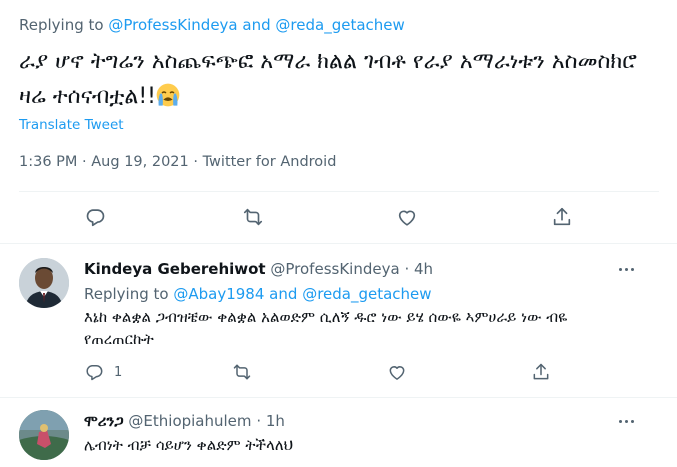 The height and width of the screenshot is (467, 677). I want to click on reply-button, so click(95, 217).